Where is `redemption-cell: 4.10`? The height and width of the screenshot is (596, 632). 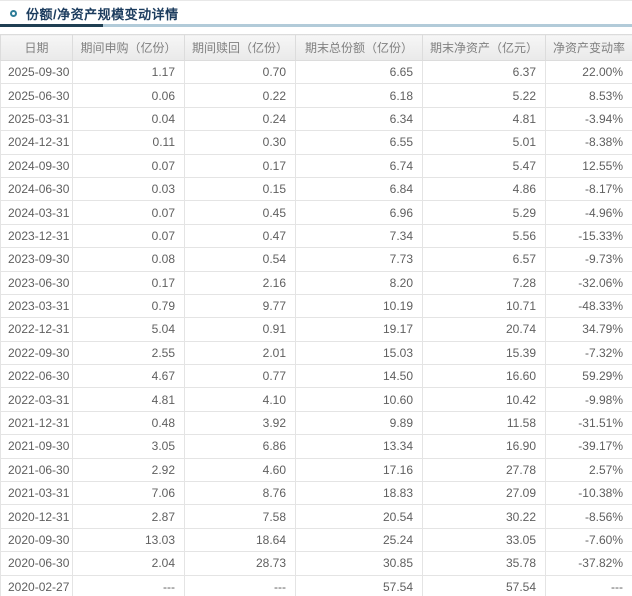 redemption-cell: 4.10 is located at coordinates (240, 399).